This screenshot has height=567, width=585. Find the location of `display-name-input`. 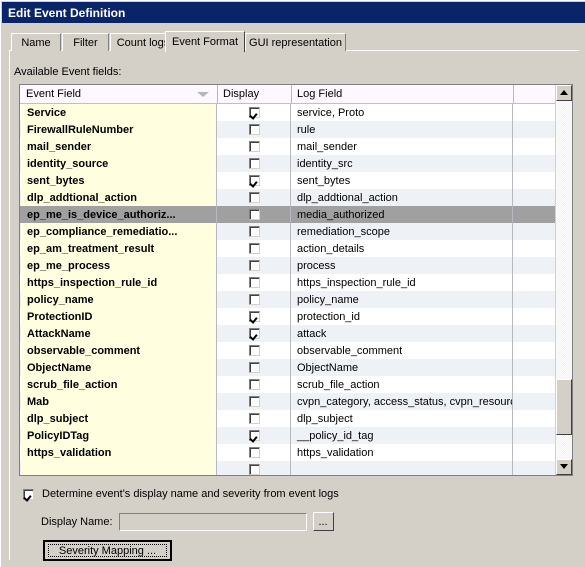

display-name-input is located at coordinates (212, 521).